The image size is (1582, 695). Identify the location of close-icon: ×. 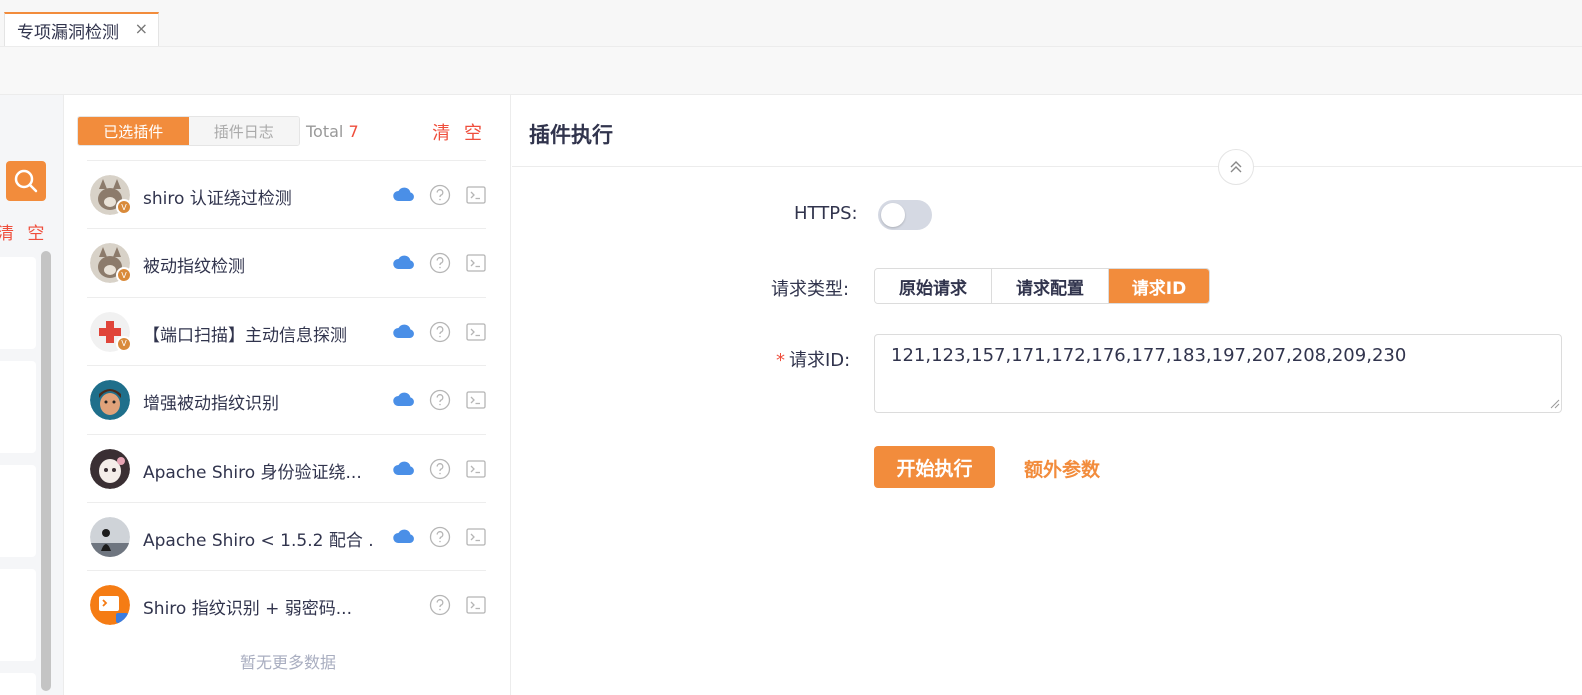
(141, 29).